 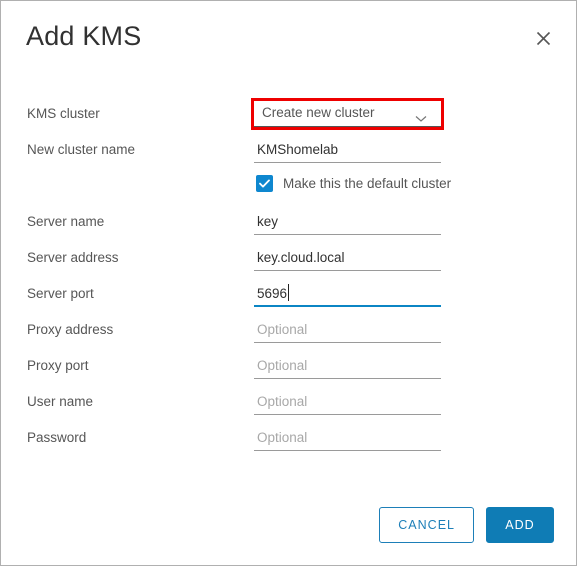 I want to click on default-cluster-checkbox-label: Make this the default cluster, so click(x=367, y=183).